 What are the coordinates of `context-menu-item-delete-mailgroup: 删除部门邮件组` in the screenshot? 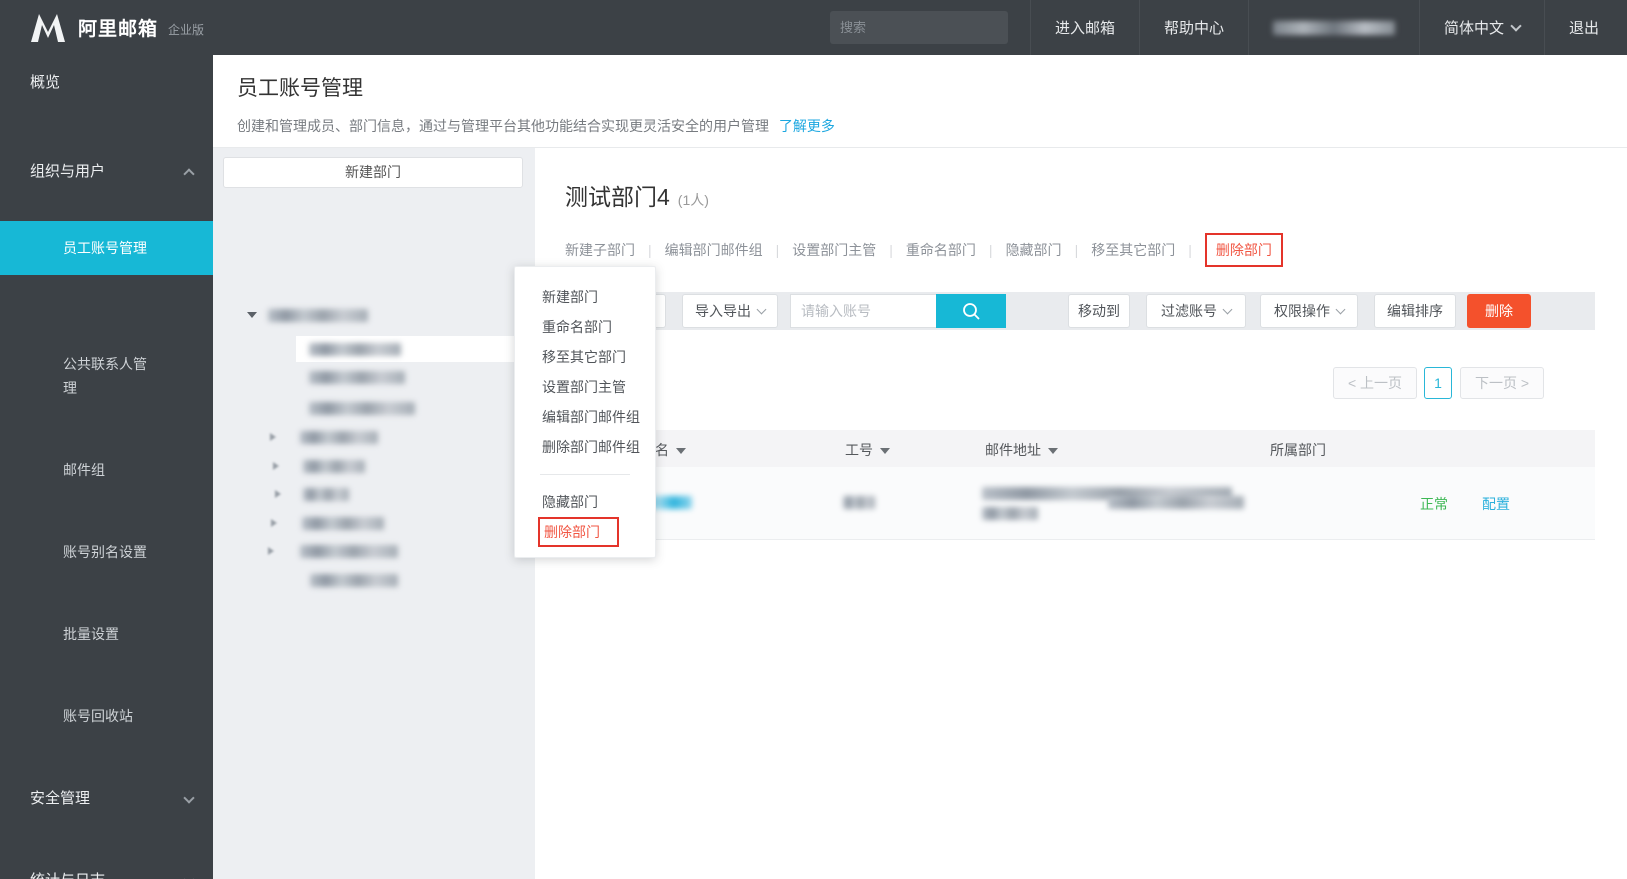 It's located at (585, 447).